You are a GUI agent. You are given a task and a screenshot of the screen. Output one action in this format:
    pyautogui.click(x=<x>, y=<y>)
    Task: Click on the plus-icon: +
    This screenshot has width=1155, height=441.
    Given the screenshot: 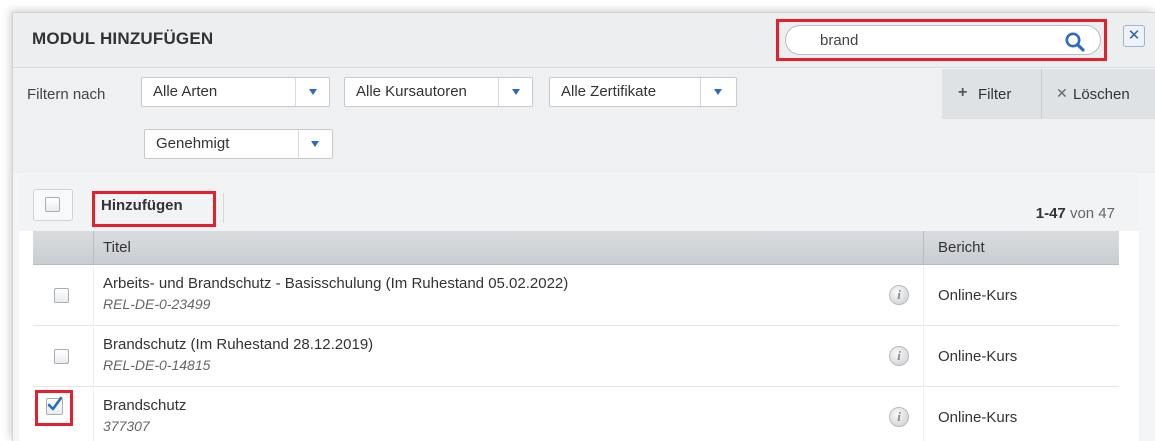 What is the action you would take?
    pyautogui.click(x=963, y=92)
    